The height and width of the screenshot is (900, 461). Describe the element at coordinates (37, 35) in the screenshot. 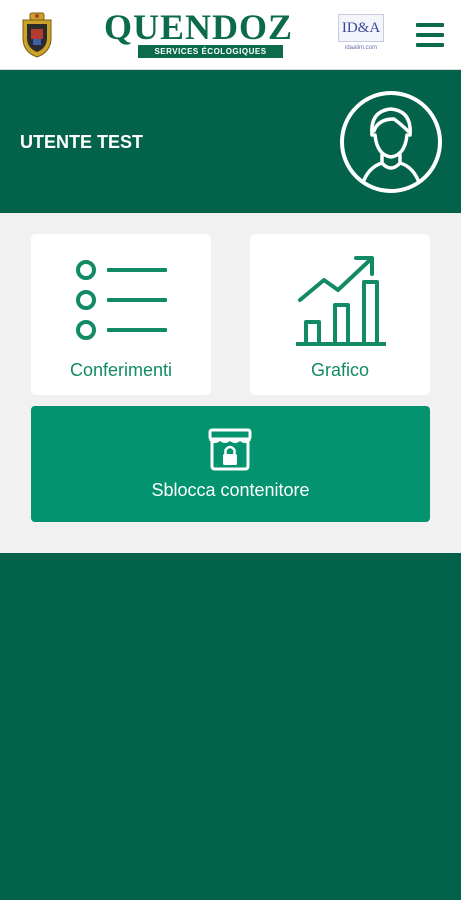

I see `municipal-crest-icon` at that location.